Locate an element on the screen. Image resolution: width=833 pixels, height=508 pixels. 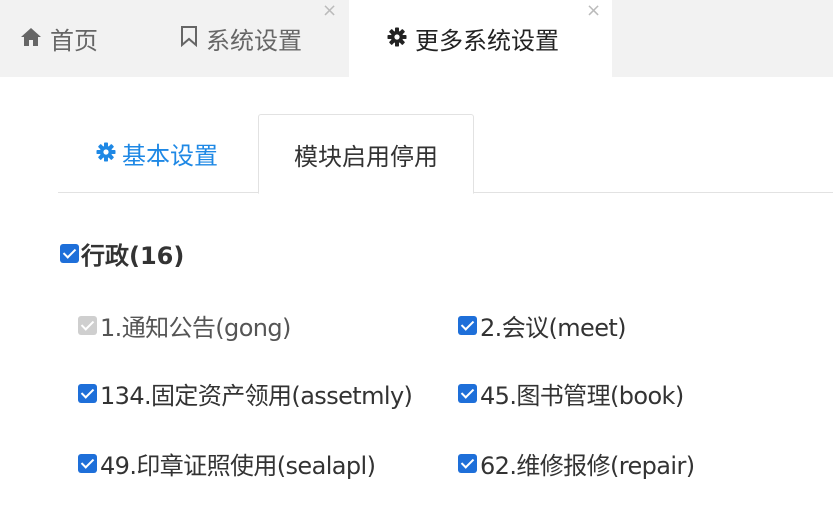
module-label: 134.固定资产领用(assetmly) is located at coordinates (256, 396).